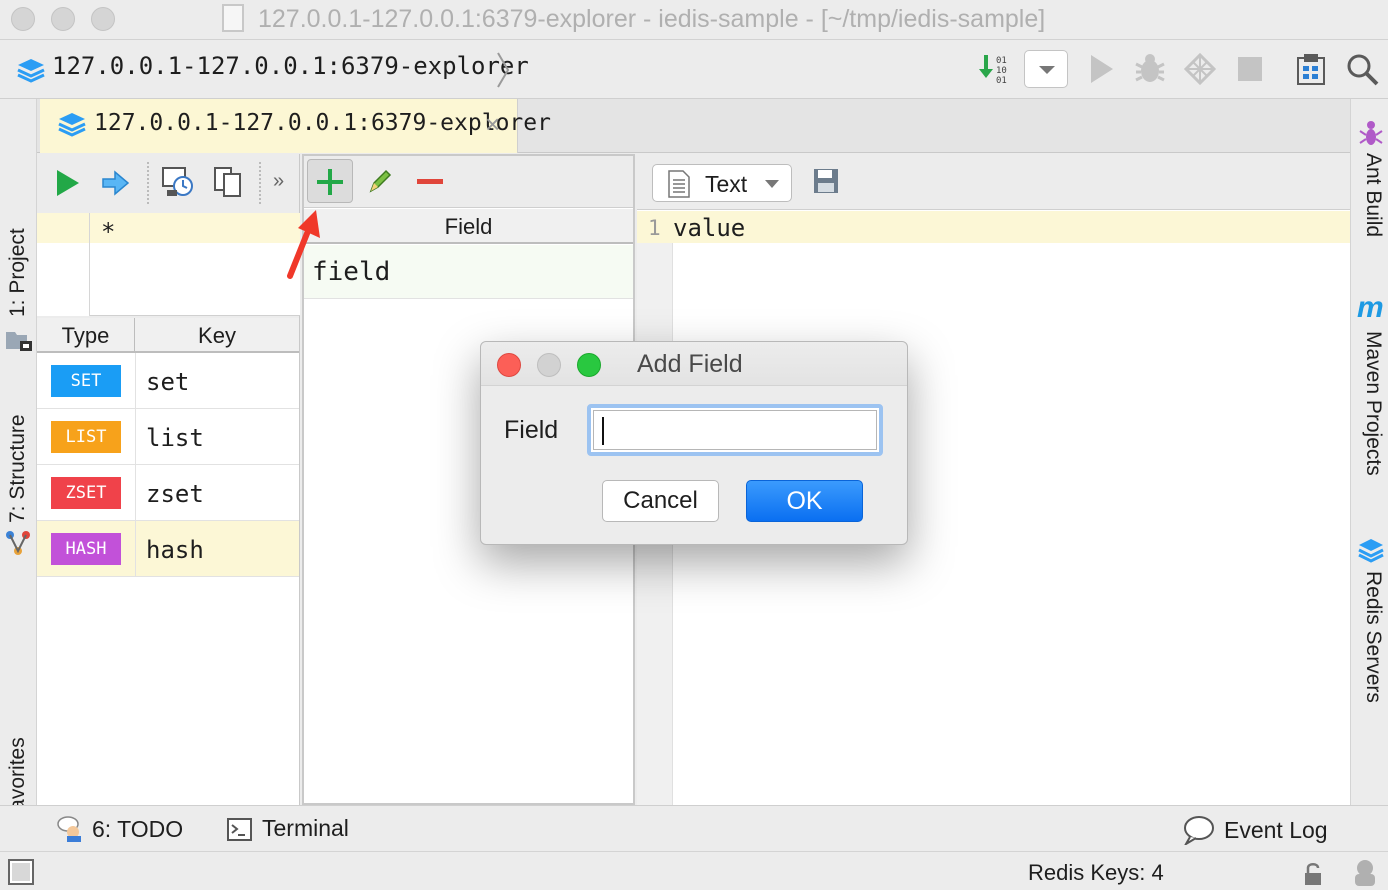 The width and height of the screenshot is (1388, 890). What do you see at coordinates (86, 381) in the screenshot?
I see `type-badge: SET` at bounding box center [86, 381].